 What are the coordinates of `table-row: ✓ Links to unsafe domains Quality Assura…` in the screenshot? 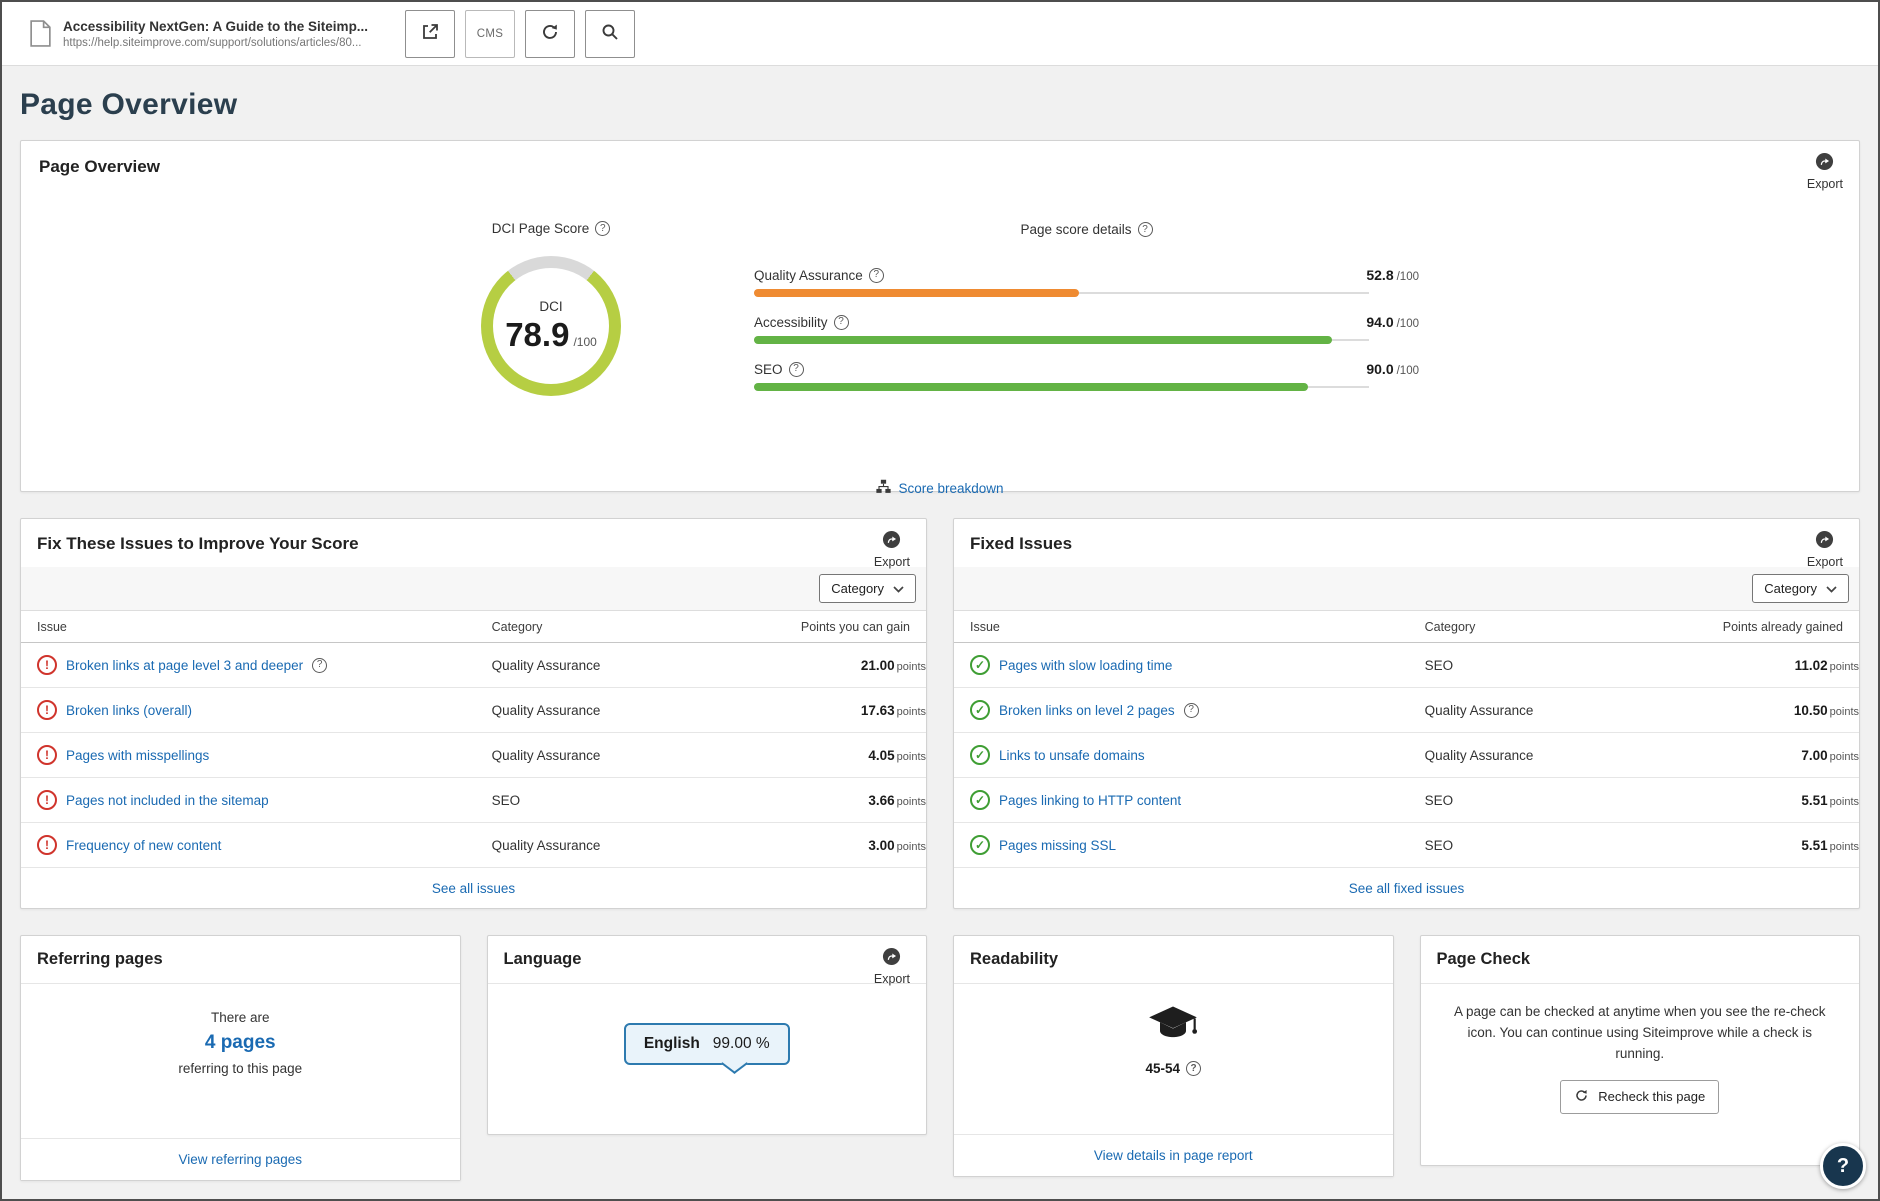 It's located at (1406, 755).